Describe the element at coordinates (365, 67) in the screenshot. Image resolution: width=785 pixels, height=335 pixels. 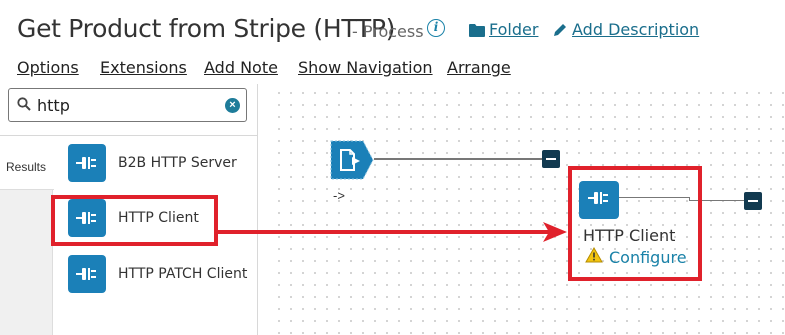
I see `menu-show-navigation: Show Navigation` at that location.